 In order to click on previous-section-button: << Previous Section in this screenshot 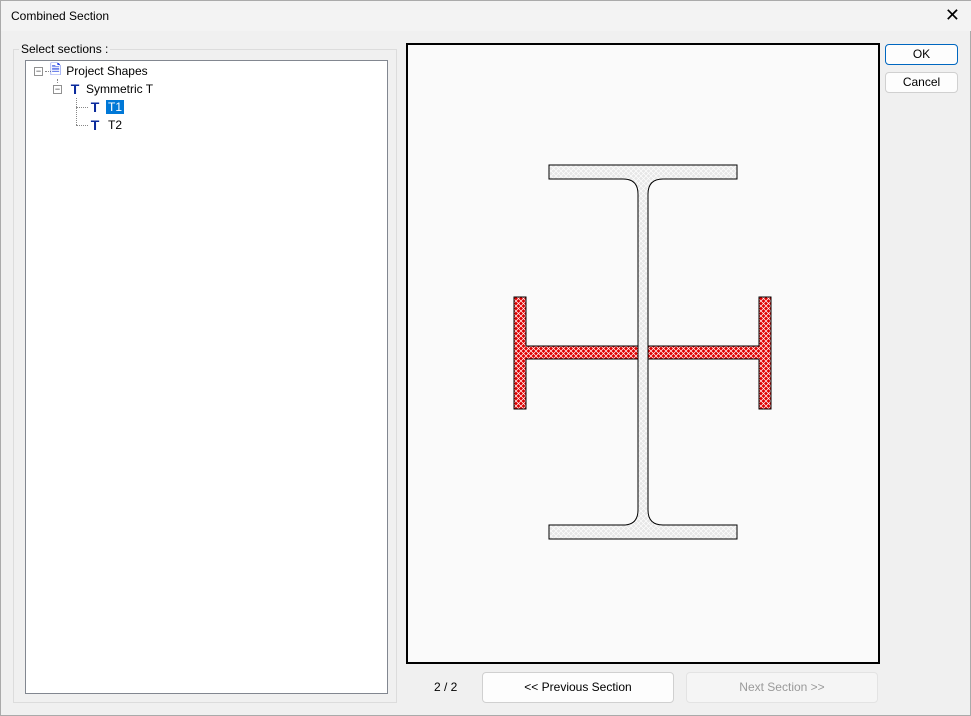, I will do `click(578, 687)`.